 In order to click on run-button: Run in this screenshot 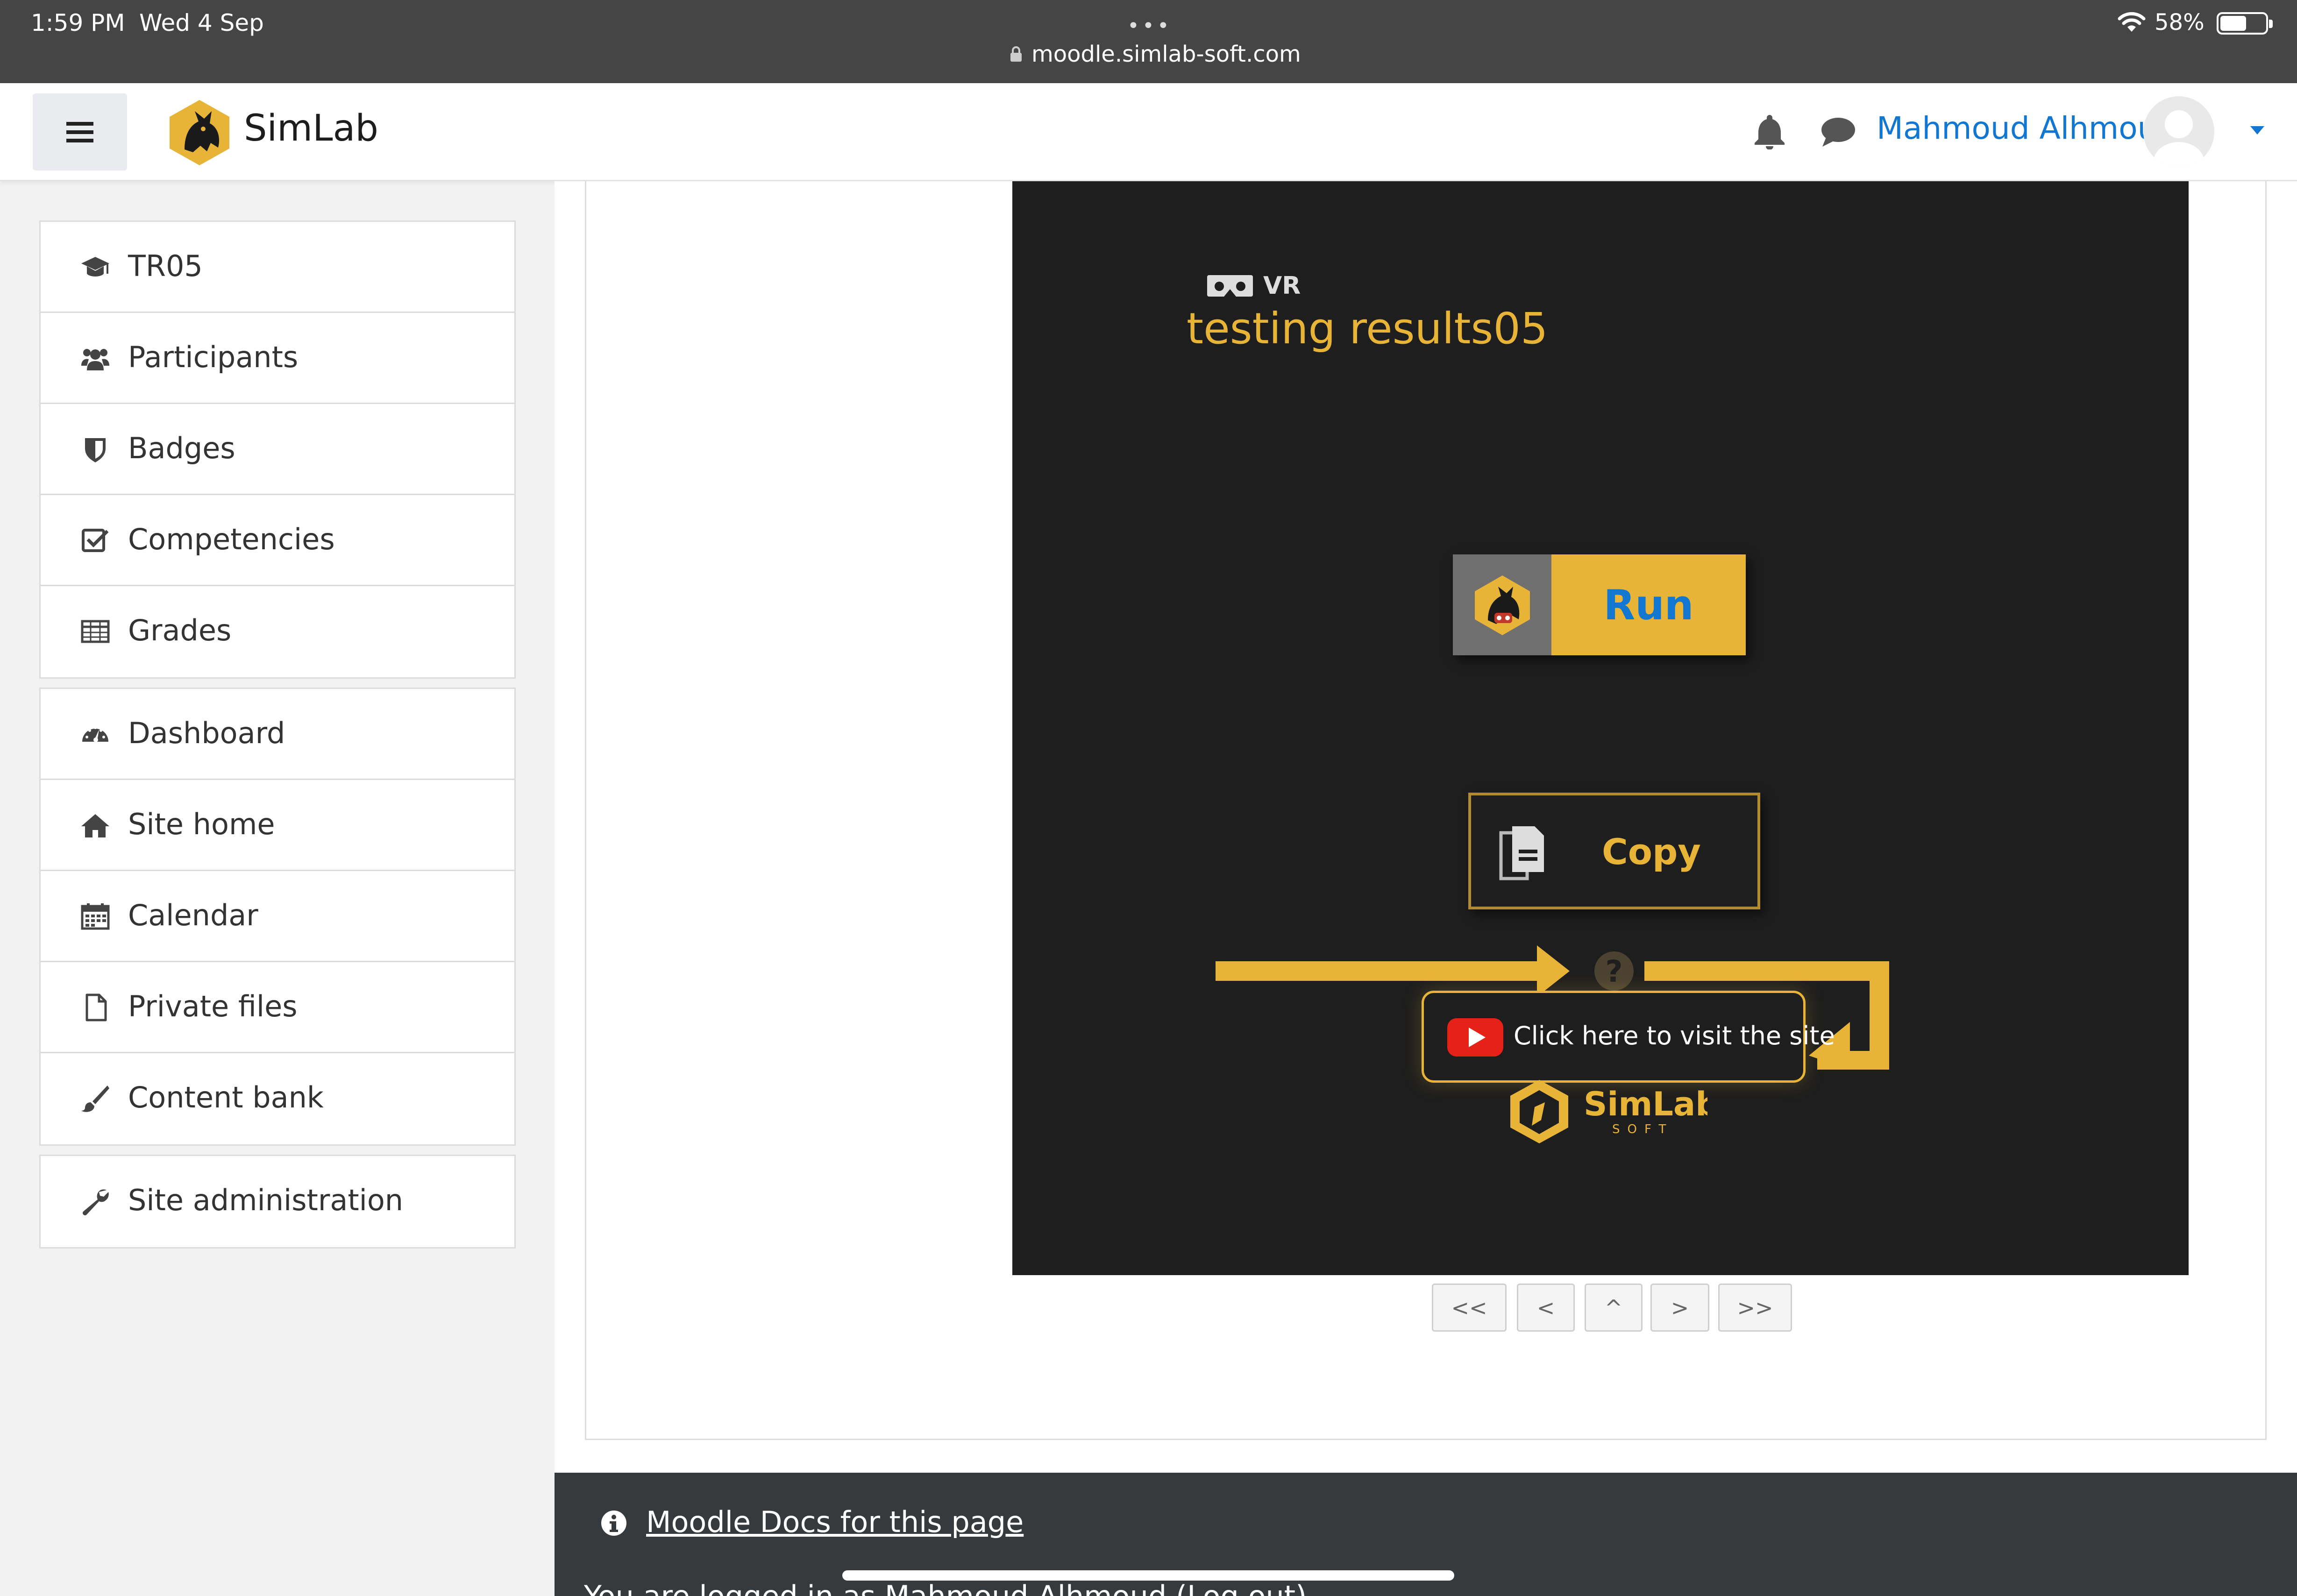, I will do `click(1599, 605)`.